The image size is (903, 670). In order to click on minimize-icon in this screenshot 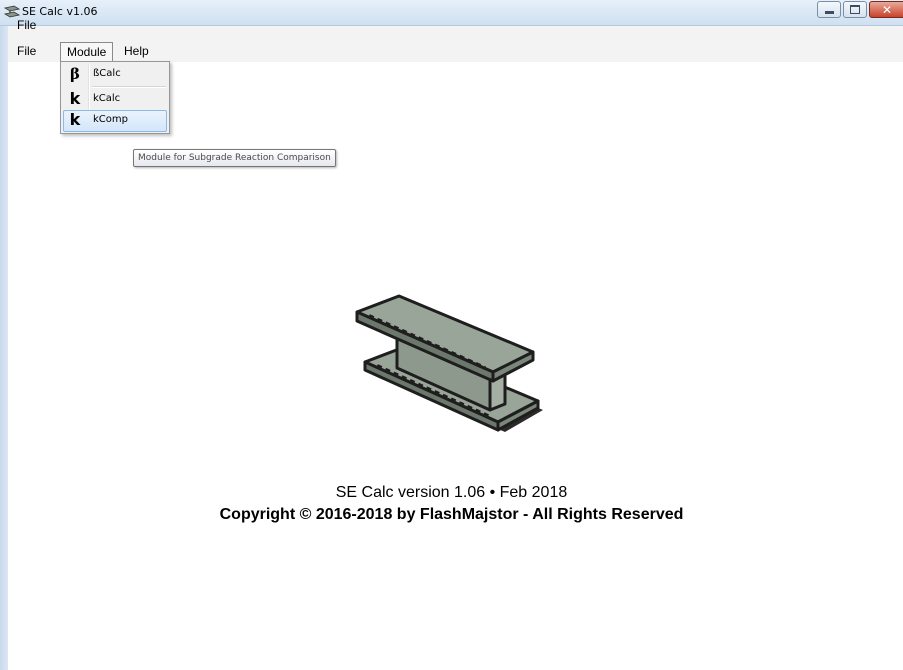, I will do `click(829, 9)`.